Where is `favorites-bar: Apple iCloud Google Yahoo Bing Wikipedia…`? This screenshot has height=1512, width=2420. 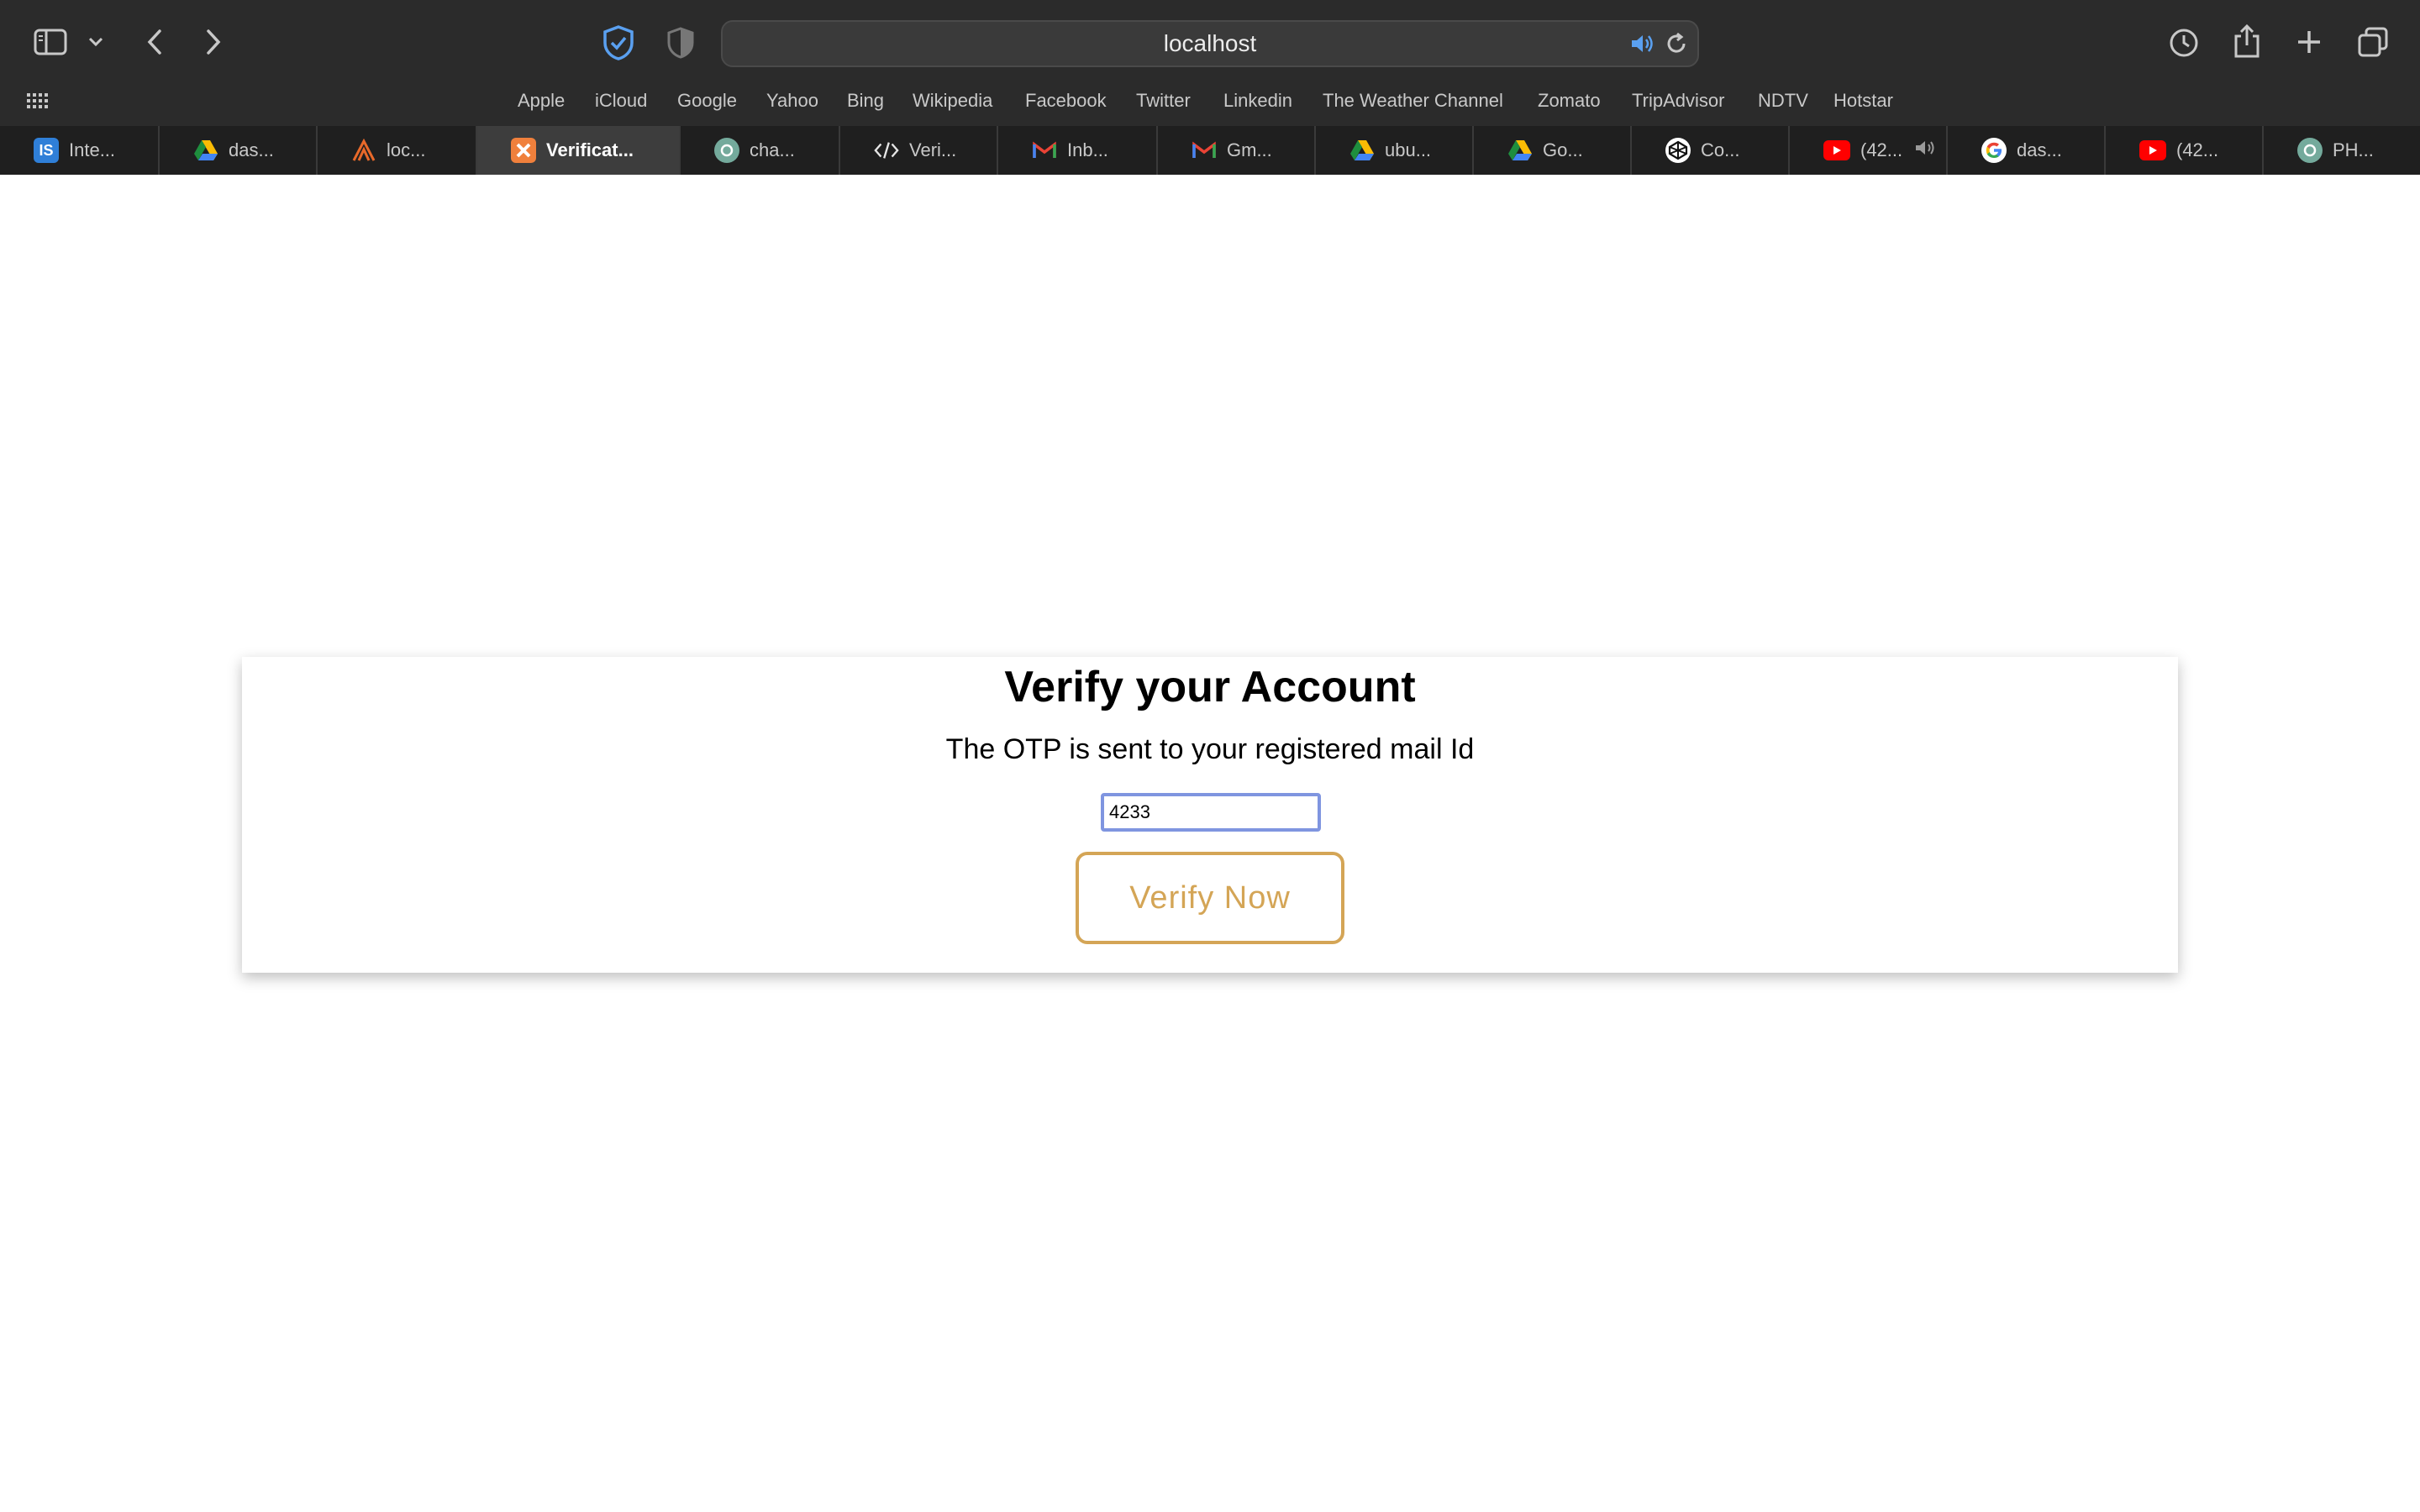
favorites-bar: Apple iCloud Google Yahoo Bing Wikipedia… is located at coordinates (1210, 101).